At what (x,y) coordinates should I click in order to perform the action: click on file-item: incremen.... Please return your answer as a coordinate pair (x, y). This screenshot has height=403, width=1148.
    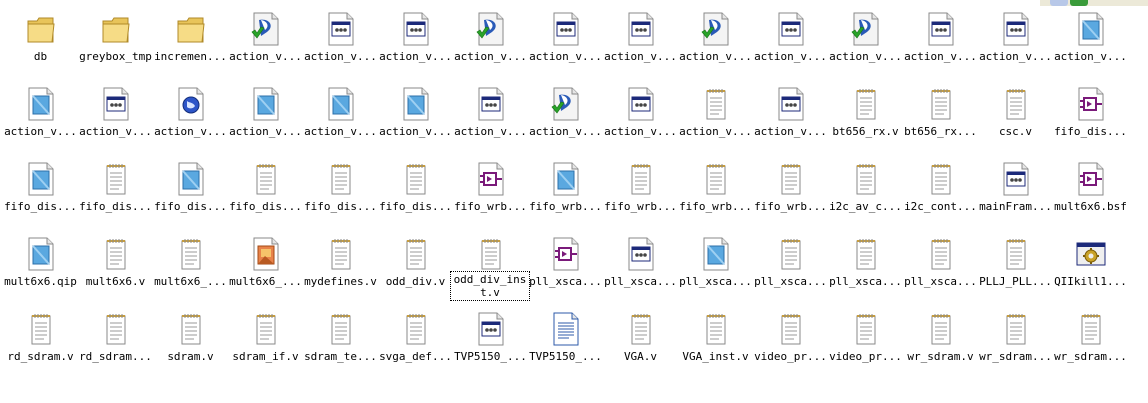
    Looking at the image, I should click on (190, 49).